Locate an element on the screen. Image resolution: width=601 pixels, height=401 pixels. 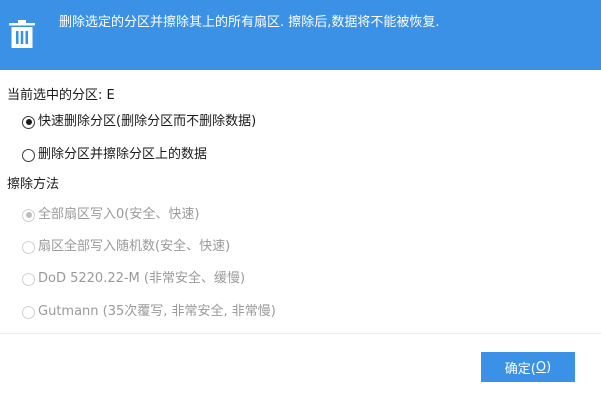
footer-divider is located at coordinates (300, 333).